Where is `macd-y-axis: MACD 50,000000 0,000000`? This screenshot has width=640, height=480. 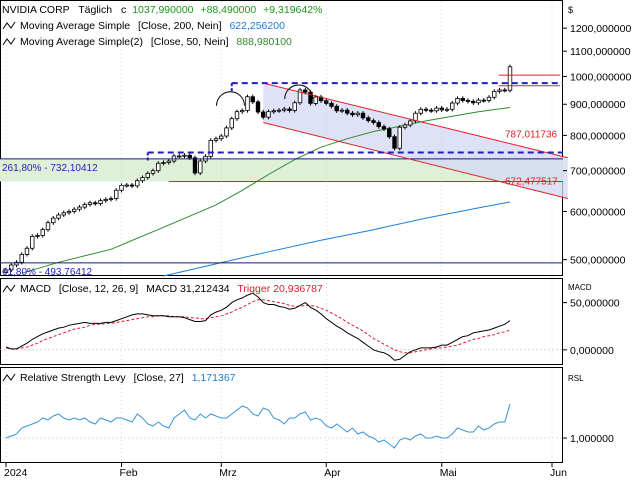 macd-y-axis: MACD 50,000000 0,000000 is located at coordinates (591, 320).